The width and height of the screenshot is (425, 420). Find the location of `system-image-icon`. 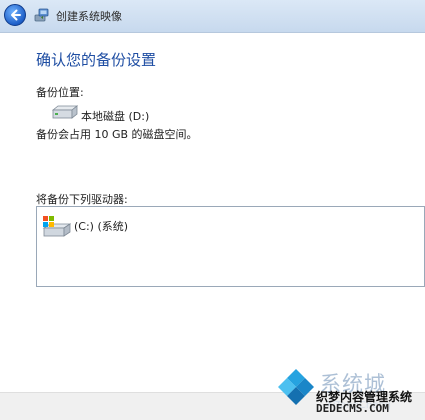

system-image-icon is located at coordinates (41, 15).